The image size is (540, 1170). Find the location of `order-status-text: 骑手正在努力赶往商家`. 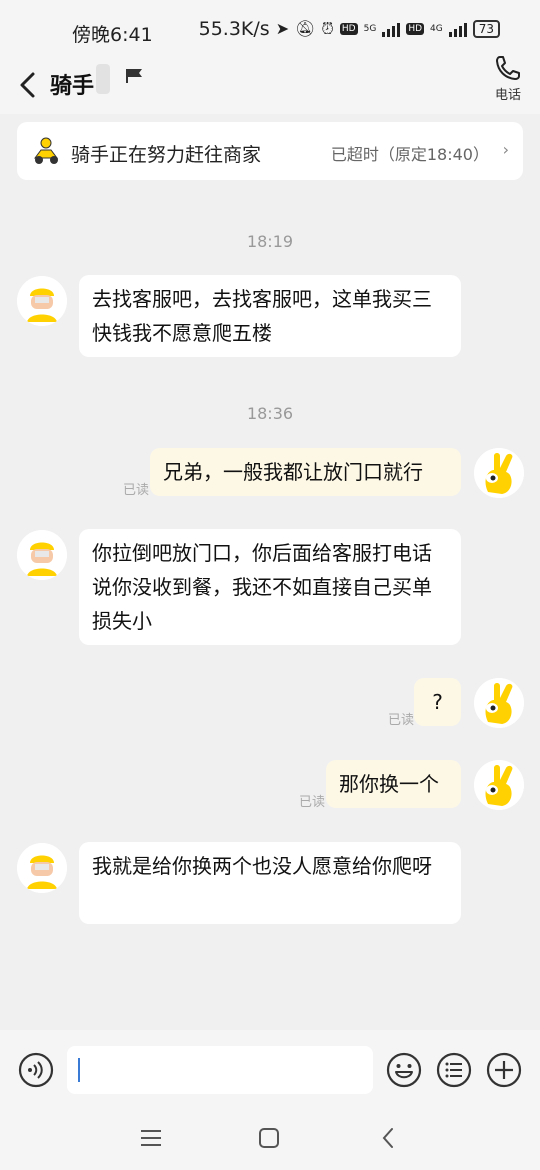

order-status-text: 骑手正在努力赶往商家 is located at coordinates (166, 155).